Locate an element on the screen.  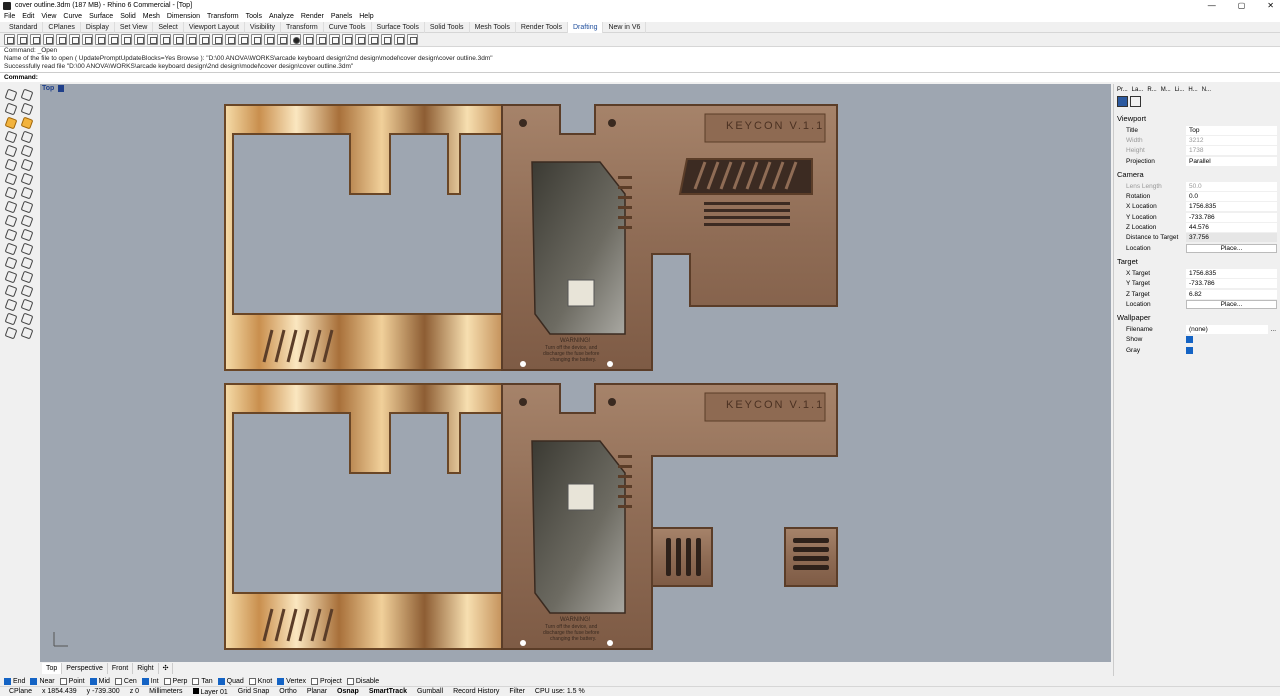
grid-snap-toggle: Grid Snap is located at coordinates (254, 691).